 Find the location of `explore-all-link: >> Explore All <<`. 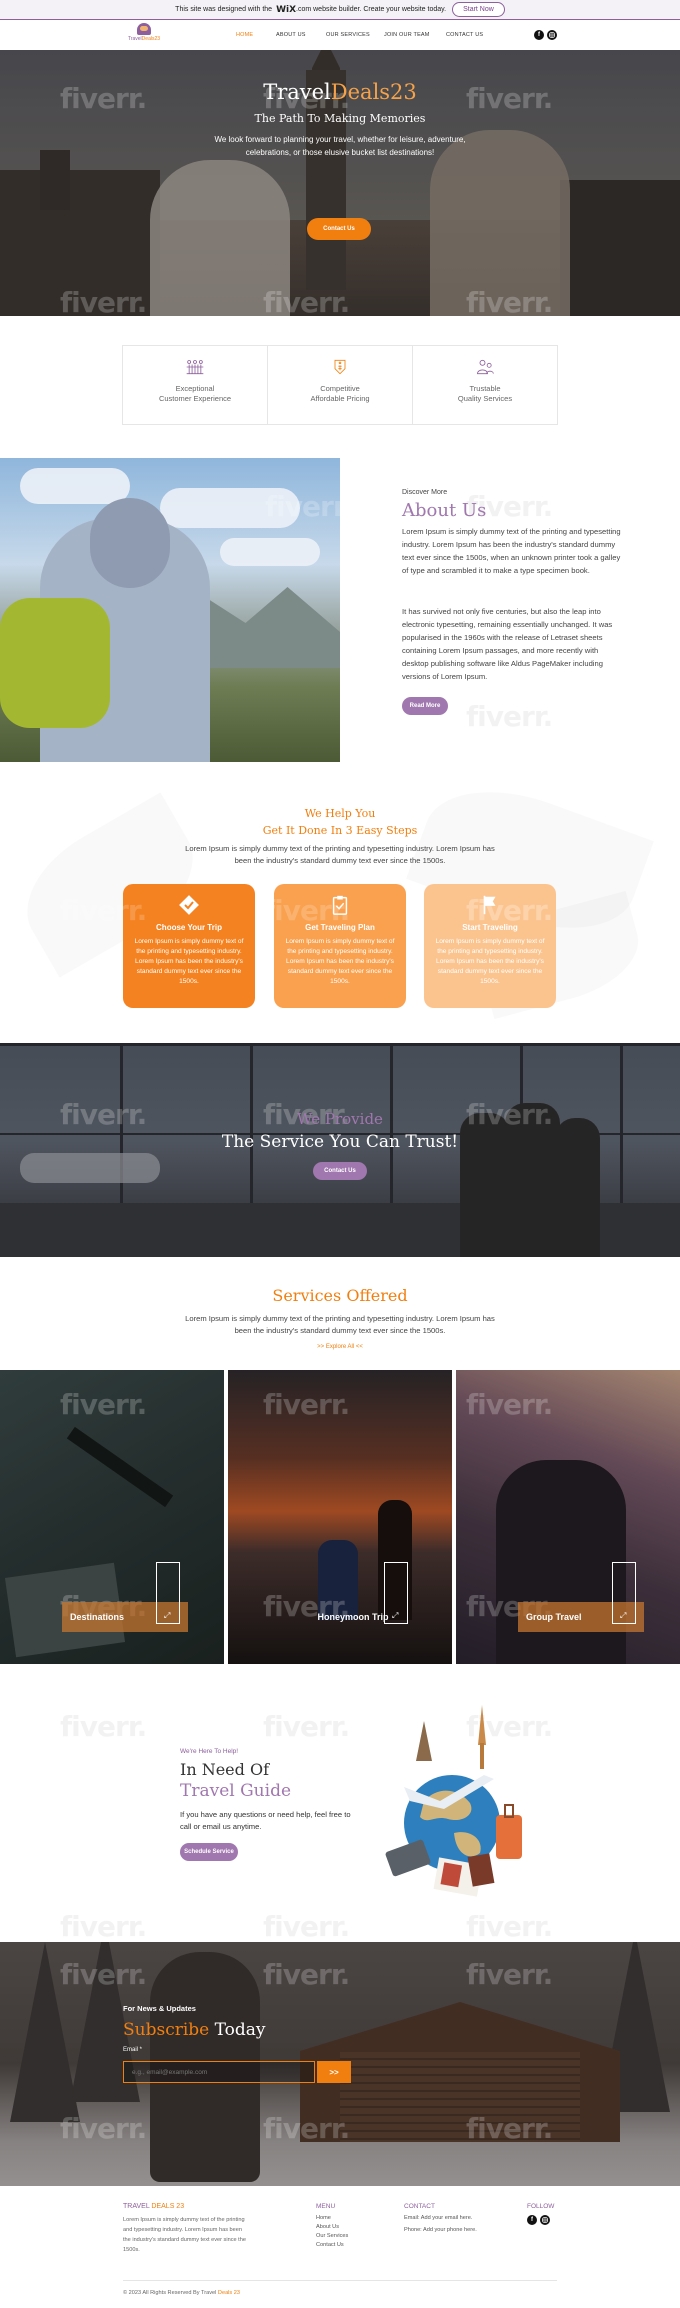

explore-all-link: >> Explore All << is located at coordinates (340, 1347).